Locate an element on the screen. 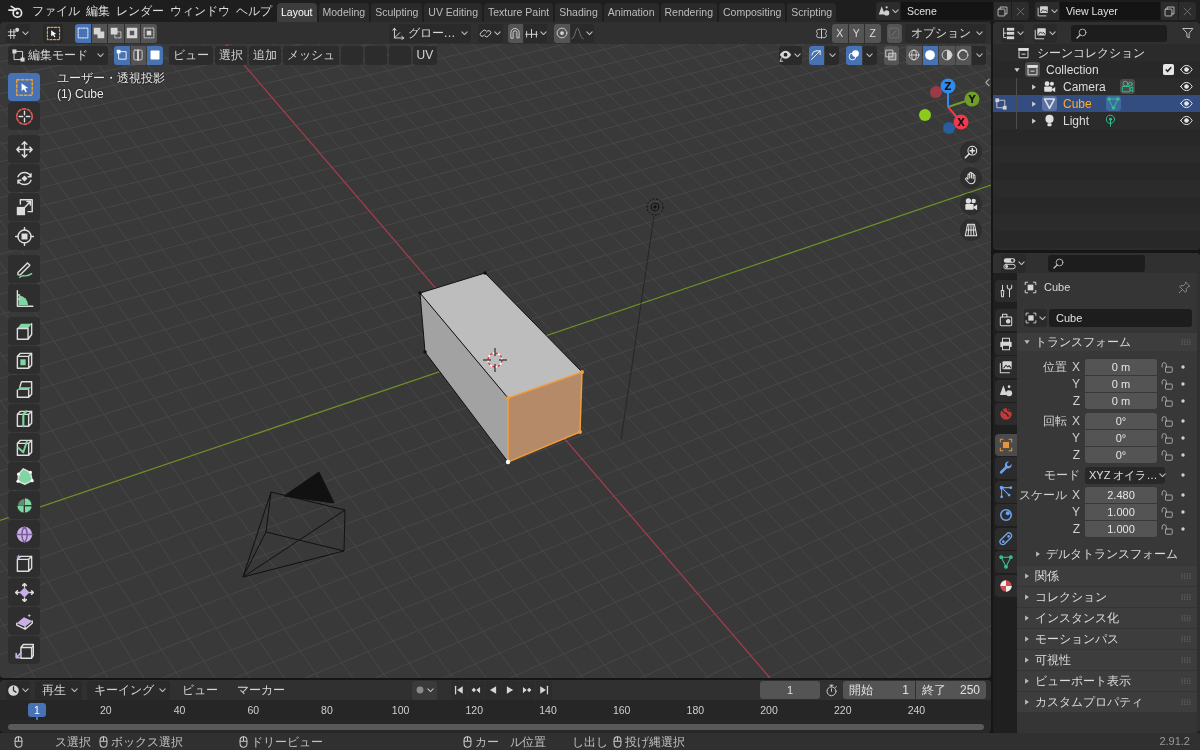 The height and width of the screenshot is (750, 1200). snap-target-dropdown is located at coordinates (535, 33).